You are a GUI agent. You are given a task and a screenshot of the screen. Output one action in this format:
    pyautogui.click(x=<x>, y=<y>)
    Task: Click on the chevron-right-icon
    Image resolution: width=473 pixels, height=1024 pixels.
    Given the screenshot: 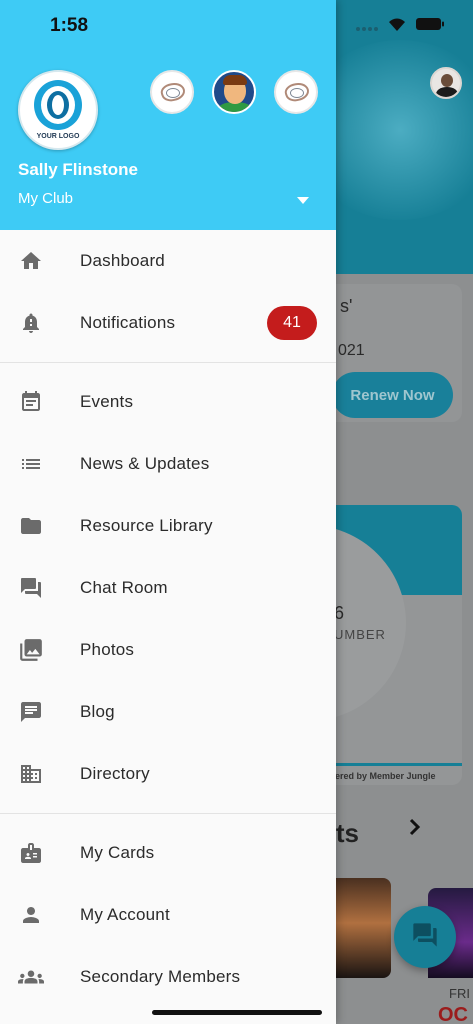 What is the action you would take?
    pyautogui.click(x=415, y=829)
    